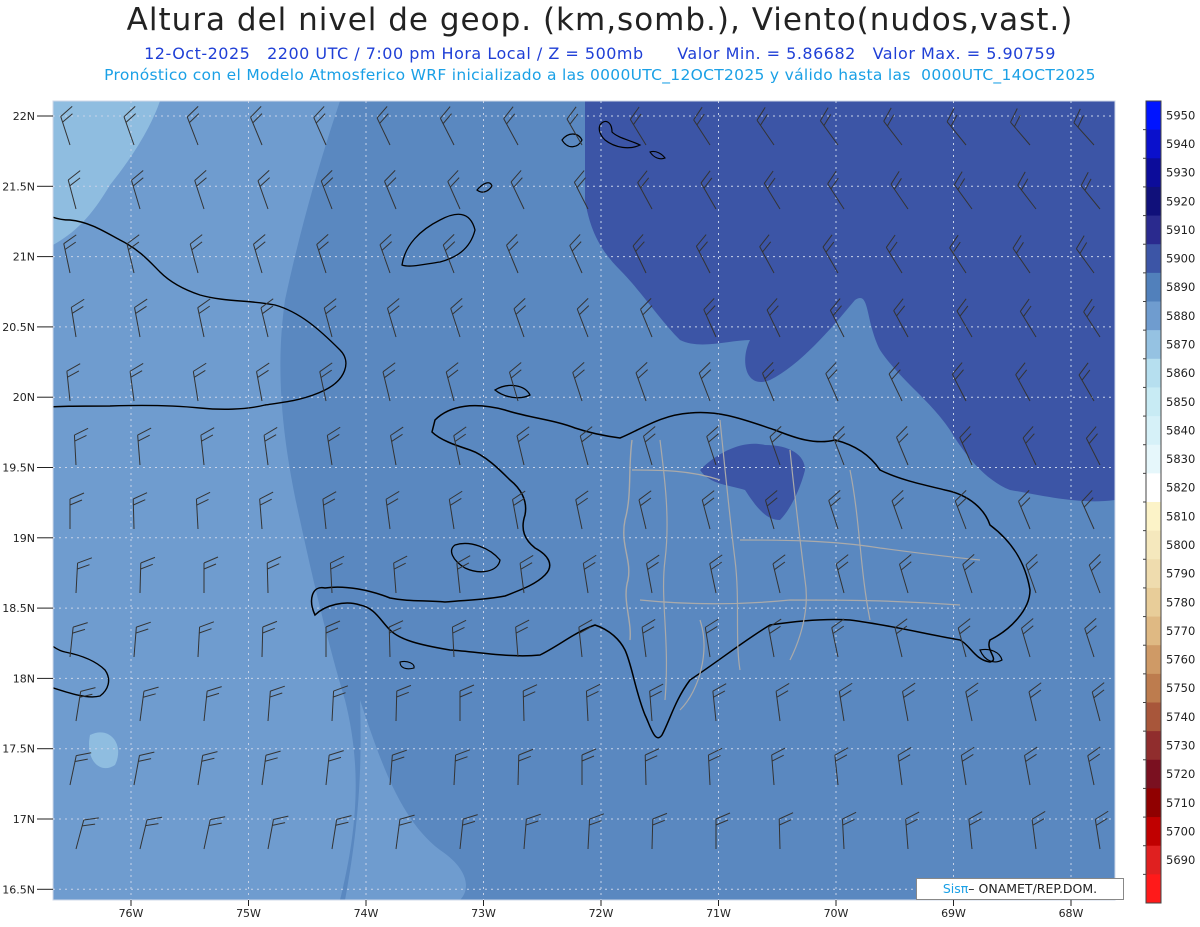 The image size is (1200, 927). I want to click on lat-label: 21.5N, so click(18, 186).